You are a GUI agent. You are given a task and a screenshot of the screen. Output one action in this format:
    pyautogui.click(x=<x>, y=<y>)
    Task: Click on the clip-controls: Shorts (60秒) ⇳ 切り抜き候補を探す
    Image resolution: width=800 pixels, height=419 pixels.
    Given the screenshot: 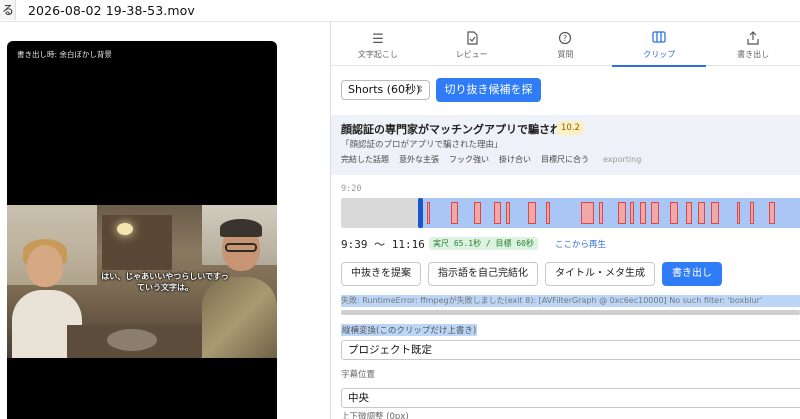 What is the action you would take?
    pyautogui.click(x=441, y=99)
    